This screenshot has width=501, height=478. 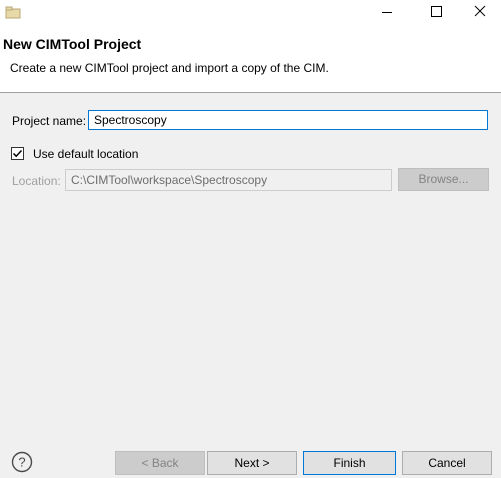 I want to click on project-name-input, so click(x=288, y=120).